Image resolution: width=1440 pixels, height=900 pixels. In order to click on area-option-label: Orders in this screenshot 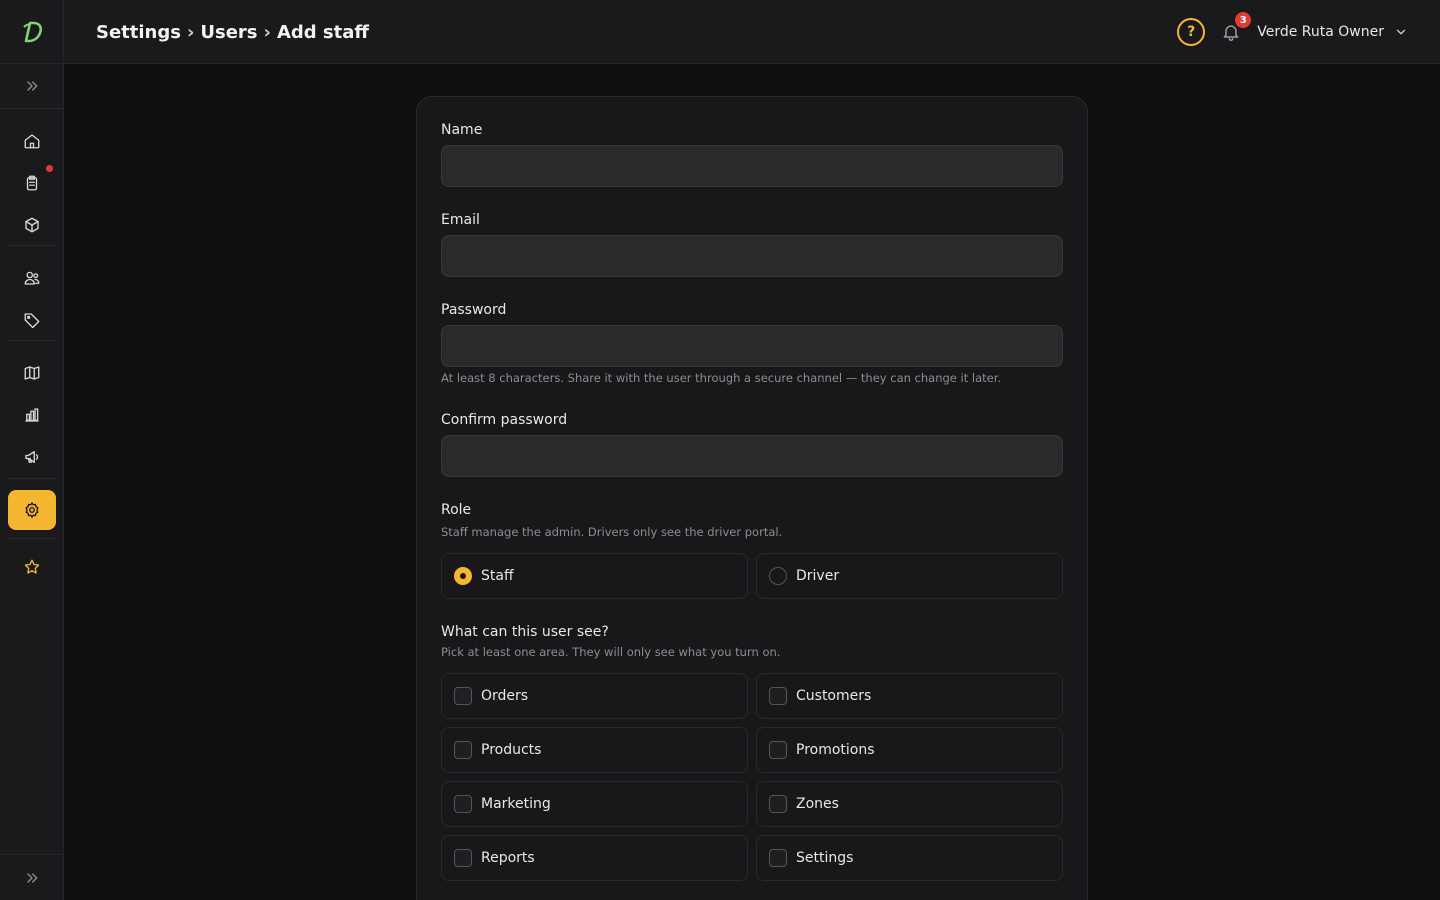, I will do `click(505, 696)`.